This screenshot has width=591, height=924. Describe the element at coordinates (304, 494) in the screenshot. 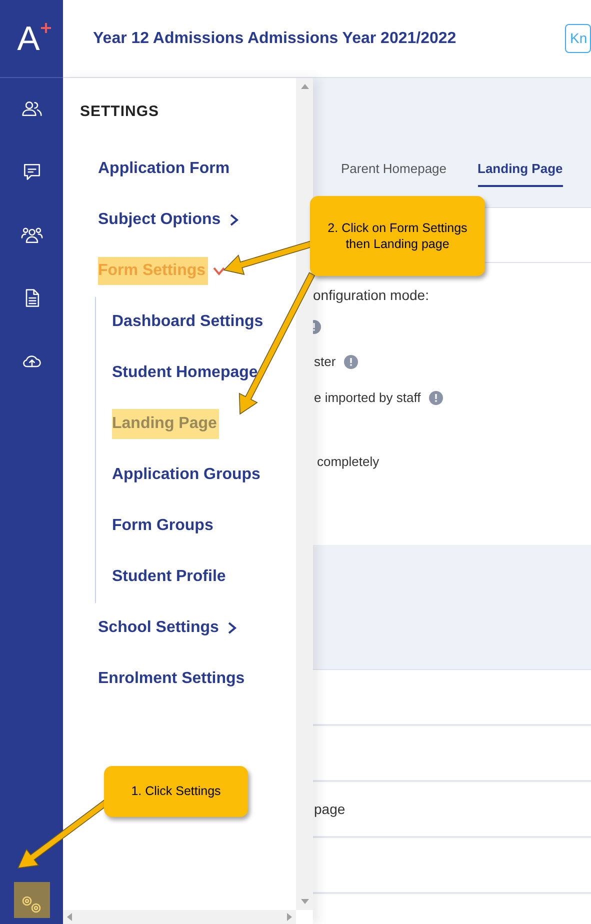

I see `vertical-scrollbar` at that location.